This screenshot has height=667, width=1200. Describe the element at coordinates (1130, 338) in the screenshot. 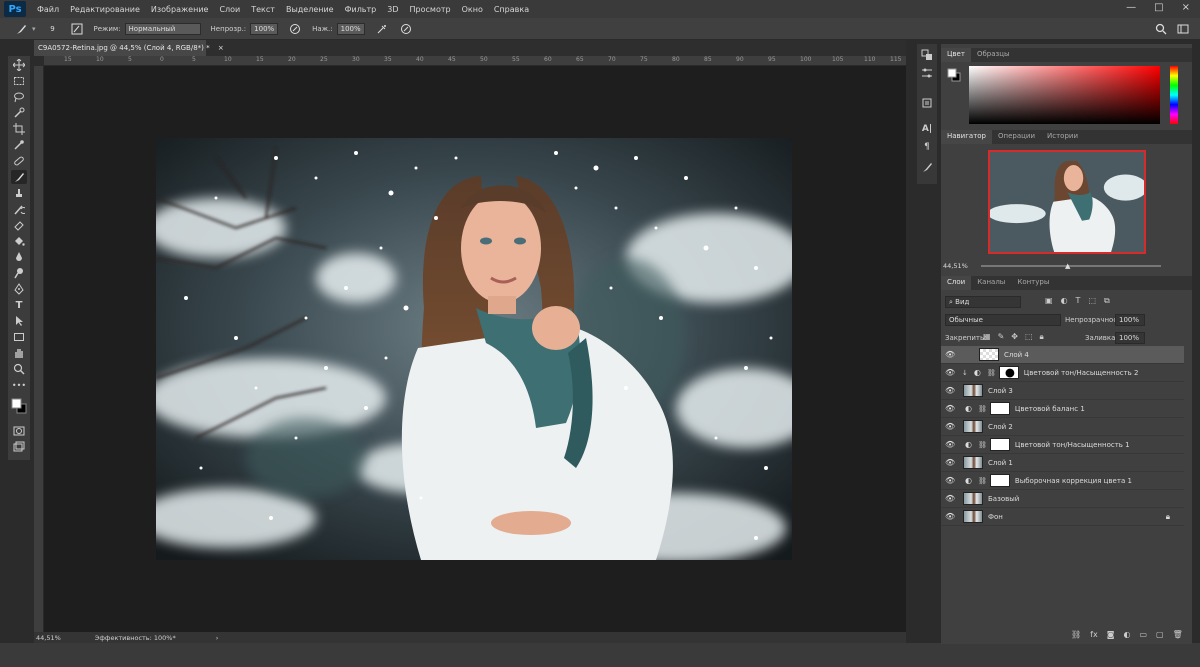

I see `fill-field: 100%` at that location.